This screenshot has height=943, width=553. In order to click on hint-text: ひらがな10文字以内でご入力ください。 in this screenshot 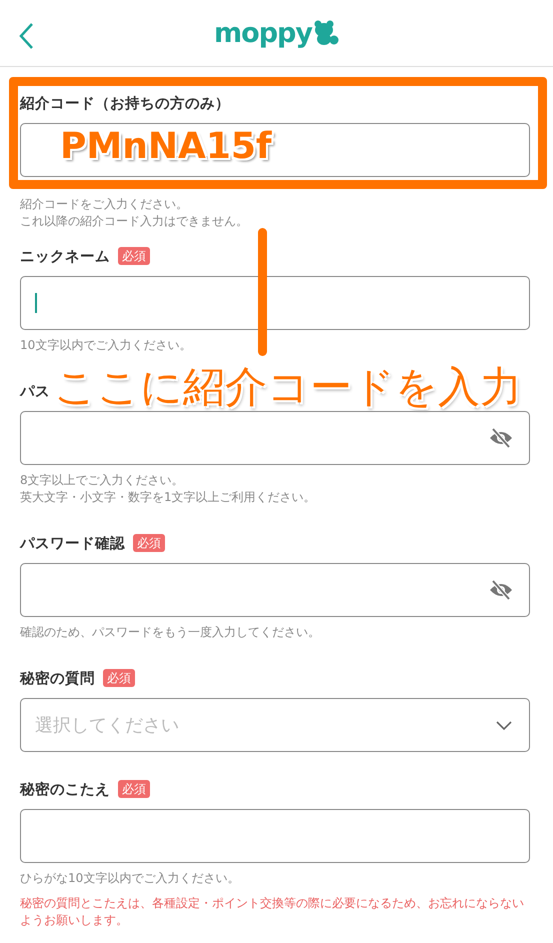, I will do `click(130, 878)`.